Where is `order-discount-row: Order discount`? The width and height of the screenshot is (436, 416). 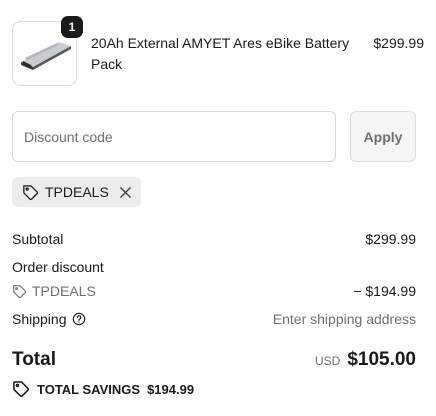 order-discount-row: Order discount is located at coordinates (214, 267).